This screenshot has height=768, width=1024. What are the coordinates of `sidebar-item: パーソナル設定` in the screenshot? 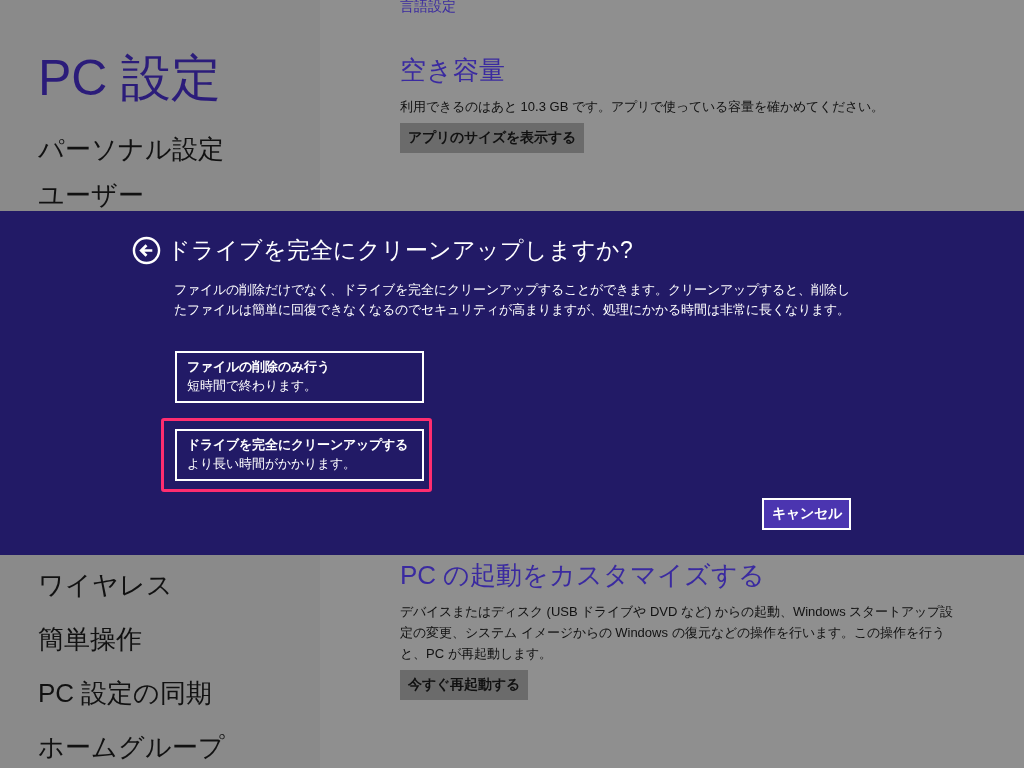 It's located at (179, 149).